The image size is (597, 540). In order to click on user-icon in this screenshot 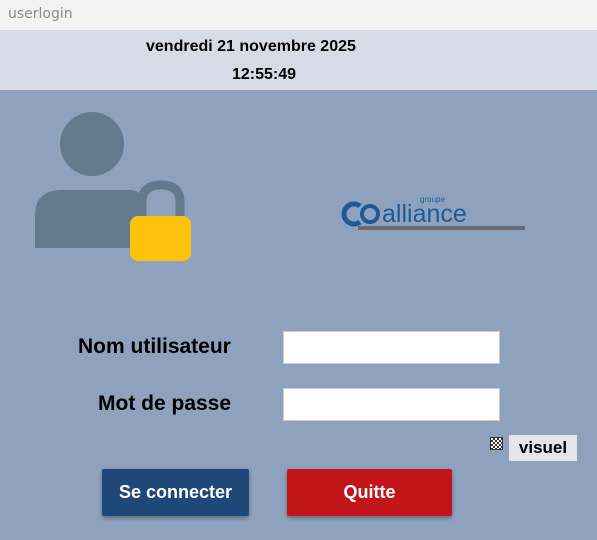, I will do `click(88, 180)`.